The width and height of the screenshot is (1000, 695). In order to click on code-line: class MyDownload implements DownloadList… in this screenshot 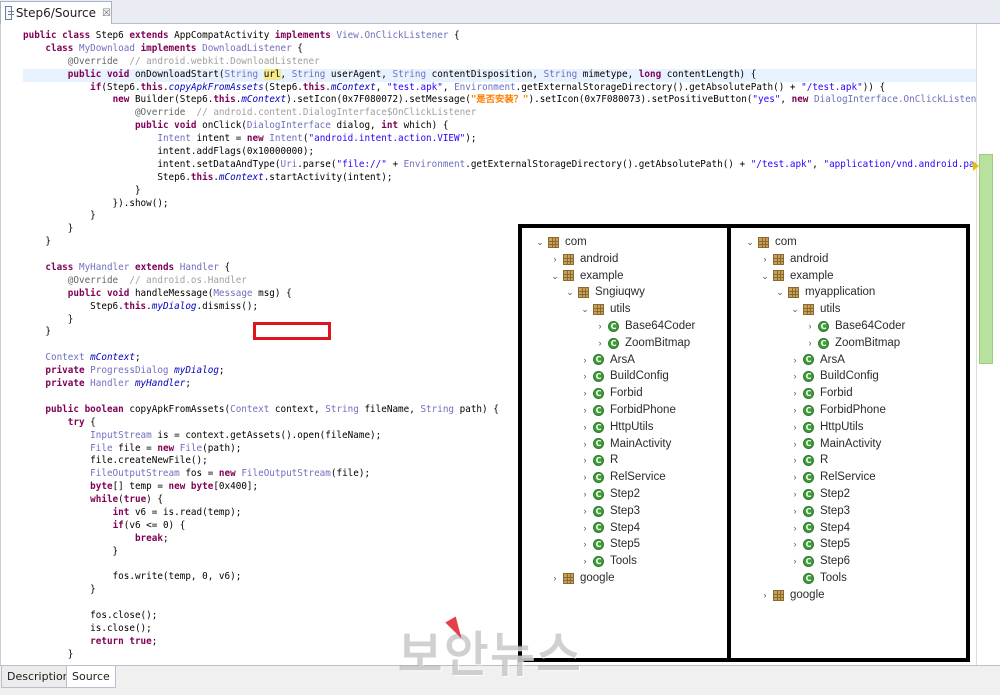, I will do `click(499, 49)`.